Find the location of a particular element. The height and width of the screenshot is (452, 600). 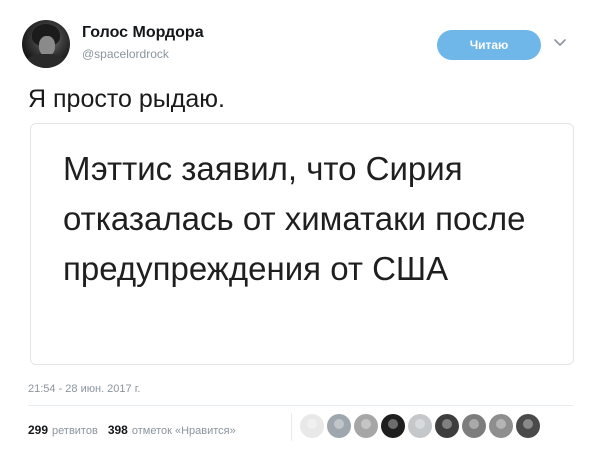

follow-button: Читаю is located at coordinates (489, 45).